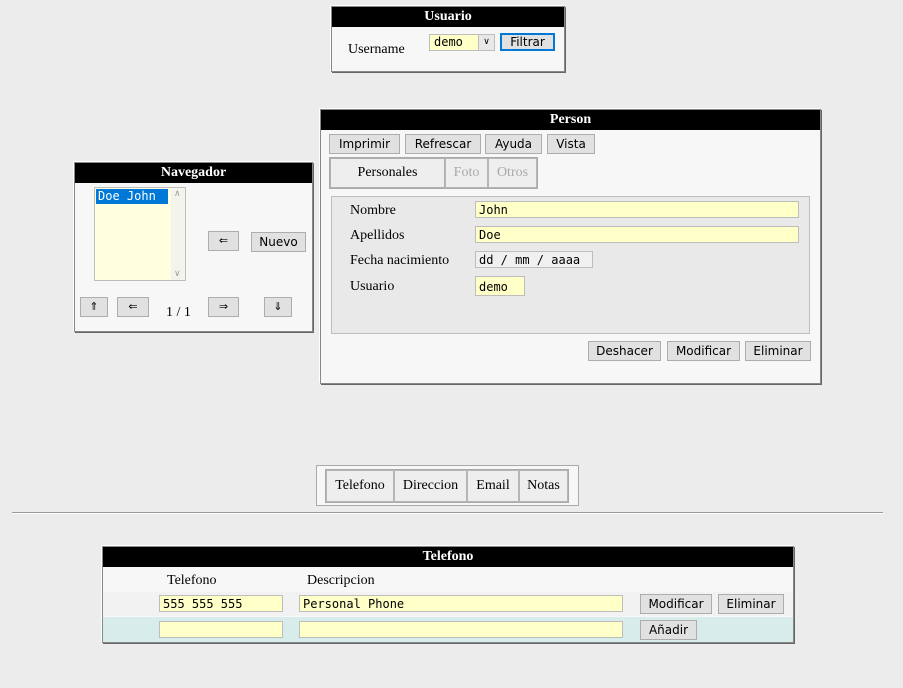  Describe the element at coordinates (178, 234) in the screenshot. I see `list-scrollbar: ∧ ∨` at that location.